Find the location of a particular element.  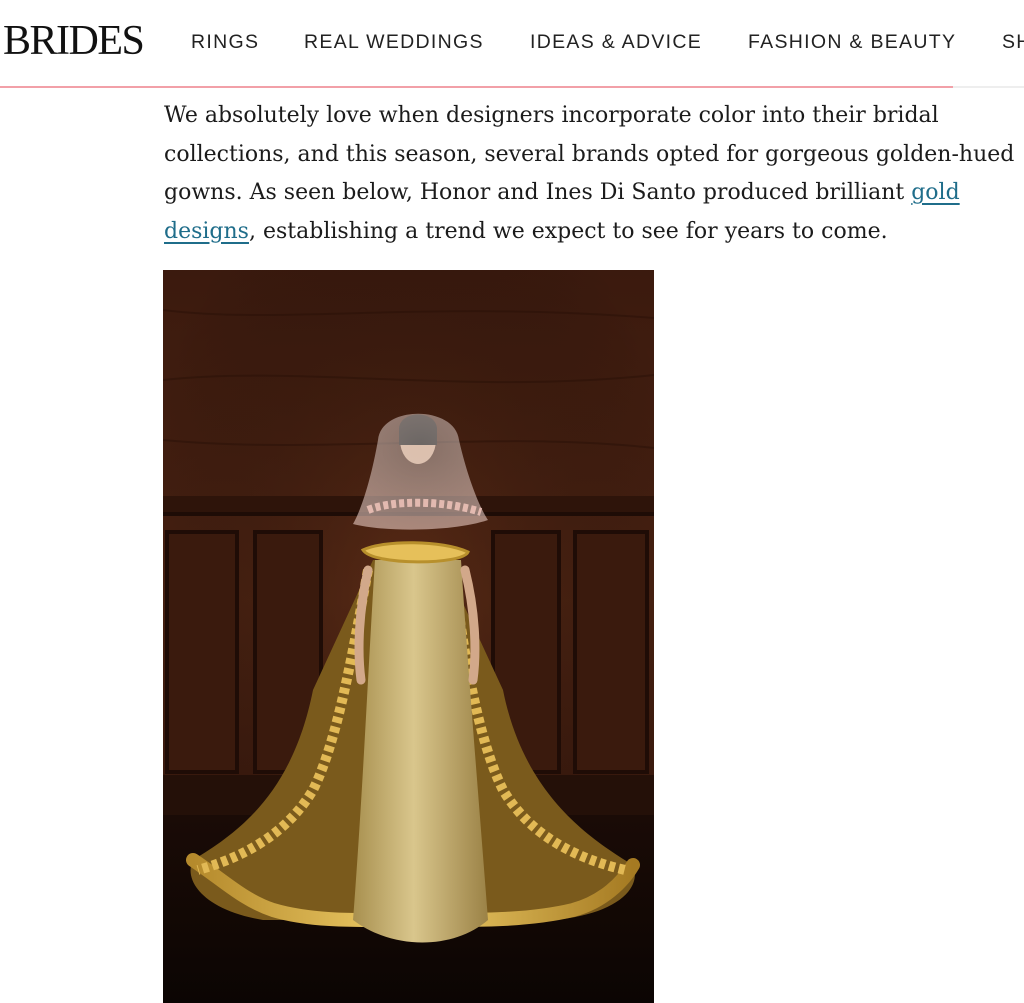

nav-item-ideas-advice: IDEAS & ADVICE is located at coordinates (616, 42).